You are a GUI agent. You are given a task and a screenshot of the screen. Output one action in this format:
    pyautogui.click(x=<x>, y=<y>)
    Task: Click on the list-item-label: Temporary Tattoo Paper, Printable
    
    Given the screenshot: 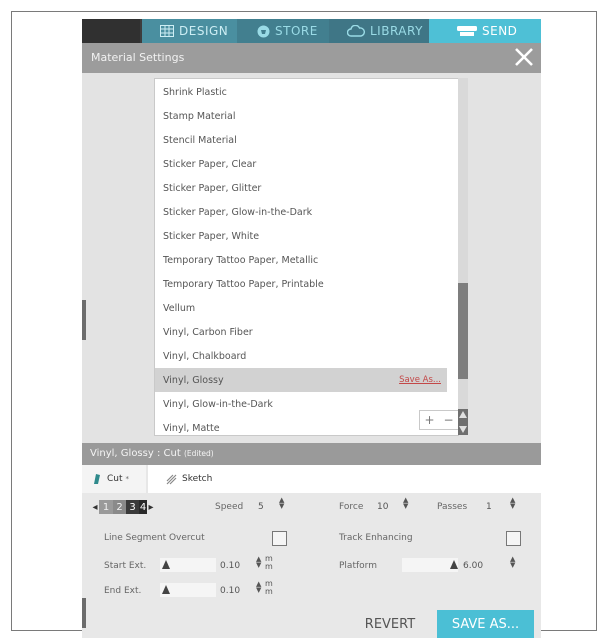 What is the action you would take?
    pyautogui.click(x=243, y=284)
    